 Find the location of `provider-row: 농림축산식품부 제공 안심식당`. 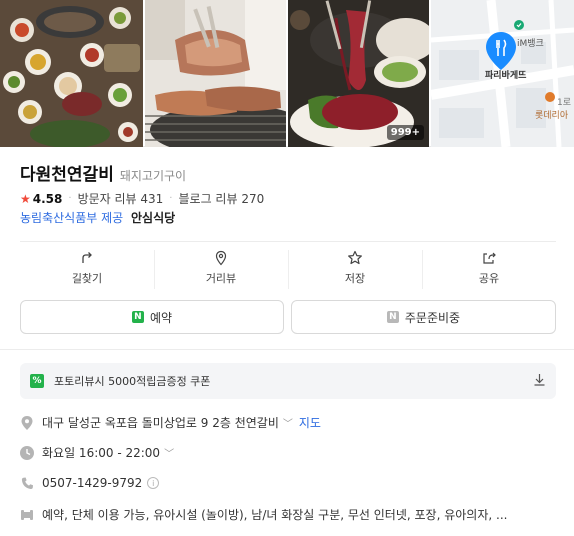

provider-row: 농림축산식품부 제공 안심식당 is located at coordinates (97, 217).